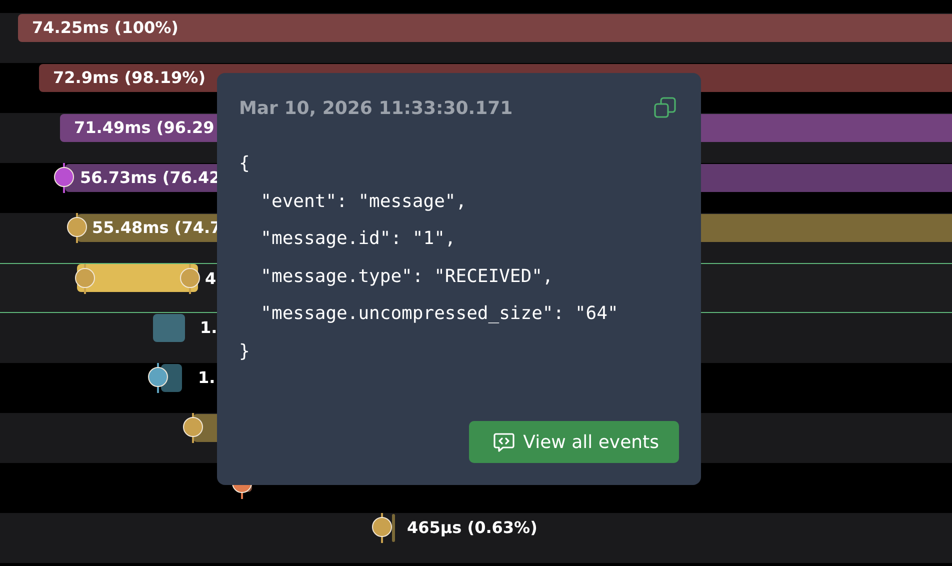 Image resolution: width=952 pixels, height=566 pixels. I want to click on duration-label: 4, so click(210, 279).